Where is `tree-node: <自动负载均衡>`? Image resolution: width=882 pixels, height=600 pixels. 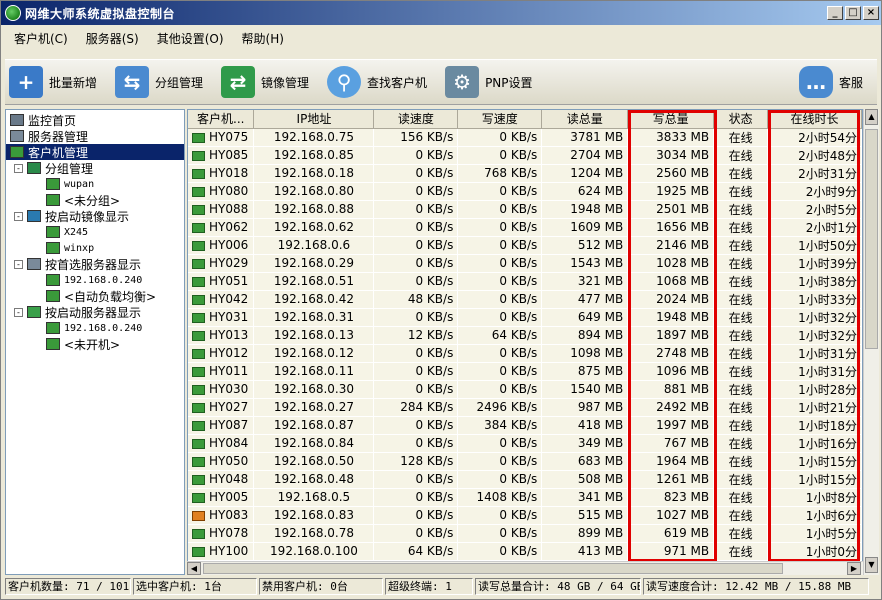
tree-node: <自动负载均衡> is located at coordinates (101, 296).